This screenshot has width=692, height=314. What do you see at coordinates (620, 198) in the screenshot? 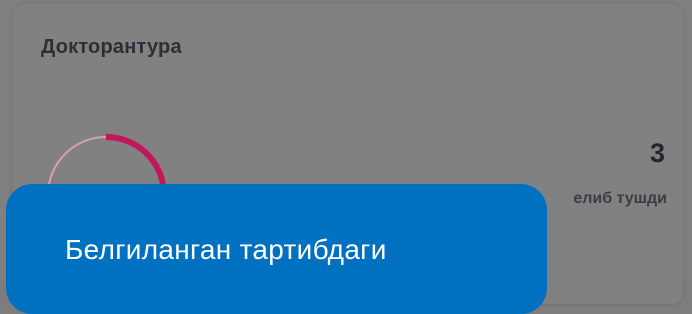
I see `stat-label: елиб тушди` at bounding box center [620, 198].